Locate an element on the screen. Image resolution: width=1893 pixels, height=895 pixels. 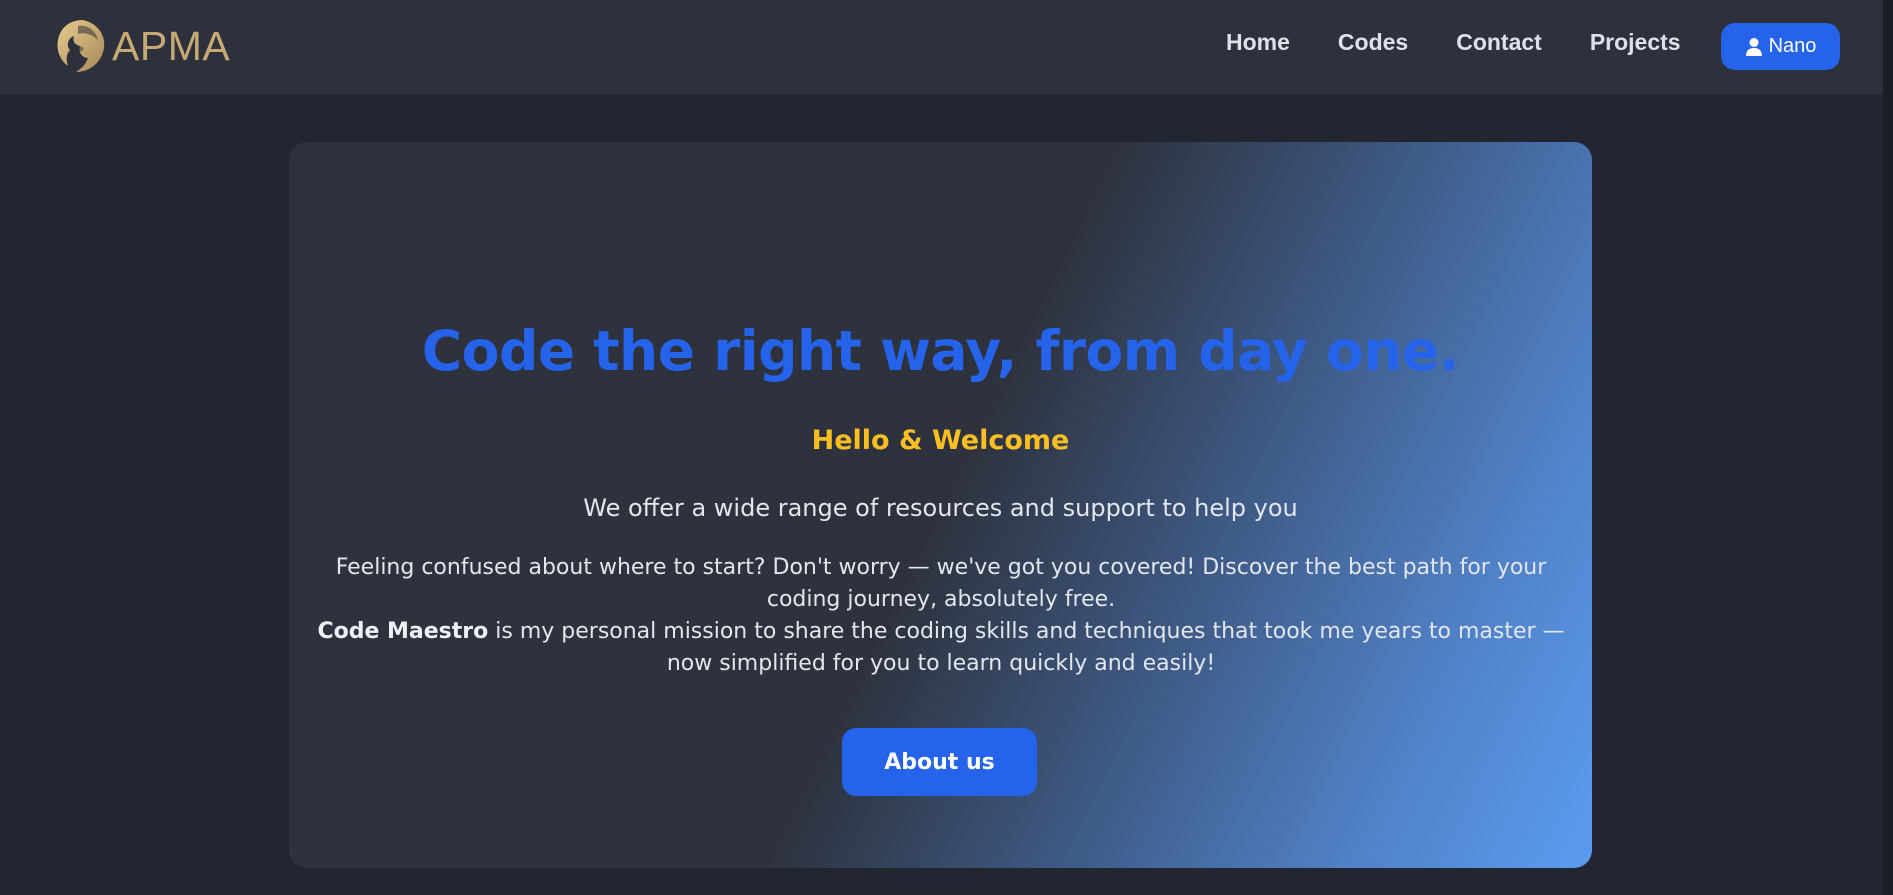
nav-link-projects: Projects is located at coordinates (1635, 42).